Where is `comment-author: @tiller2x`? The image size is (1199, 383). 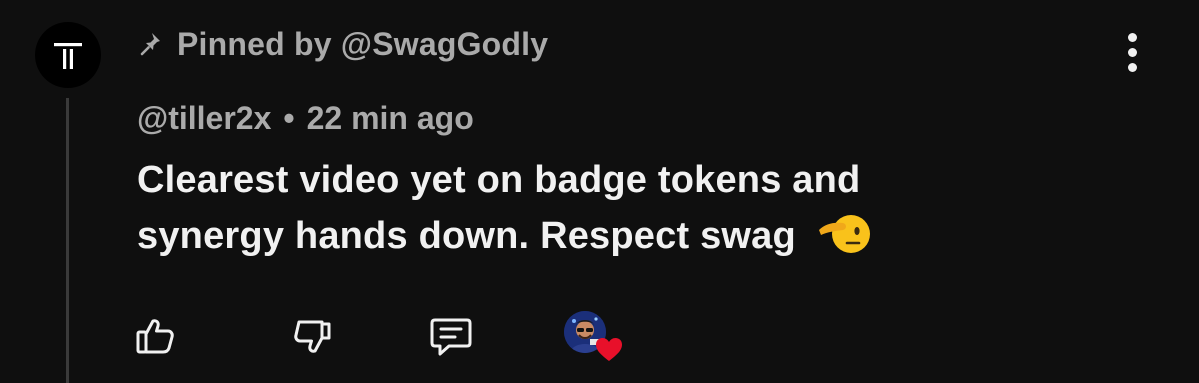 comment-author: @tiller2x is located at coordinates (204, 118).